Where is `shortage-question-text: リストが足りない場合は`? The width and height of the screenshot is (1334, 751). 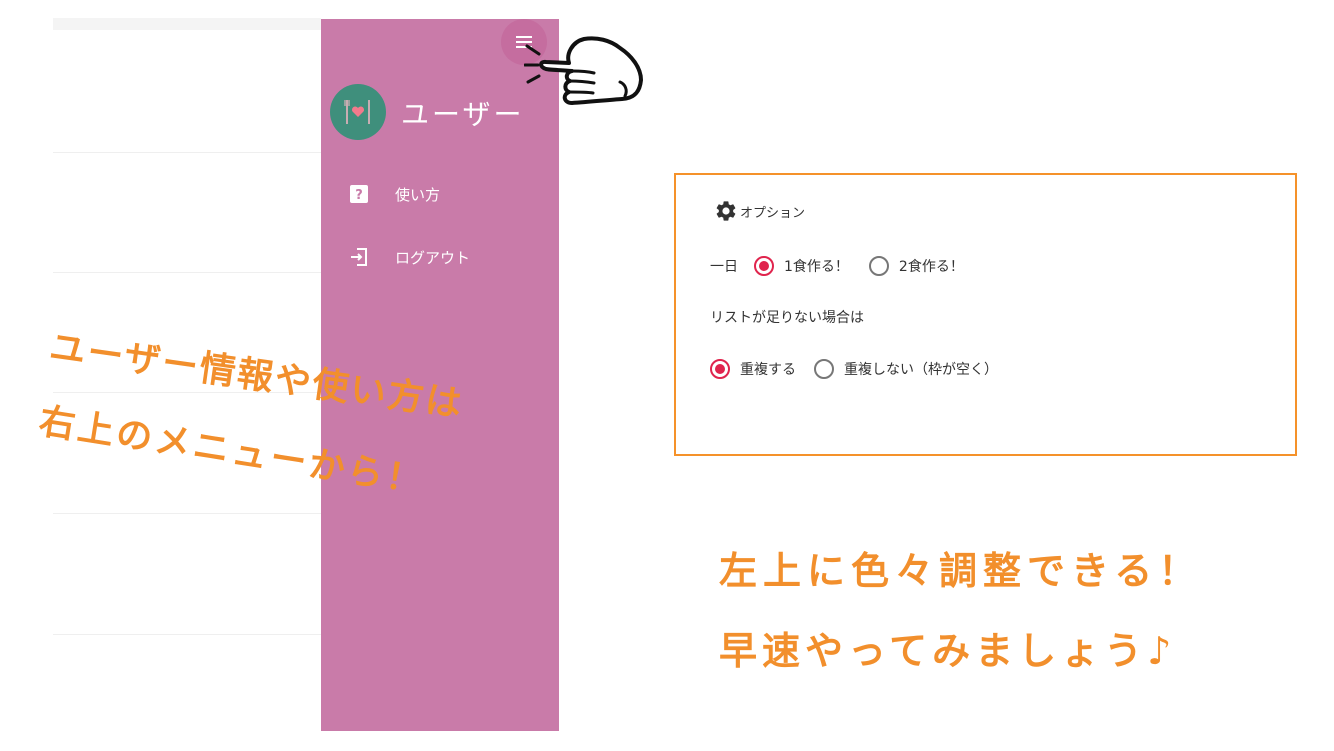
shortage-question-text: リストが足りない場合は is located at coordinates (787, 318).